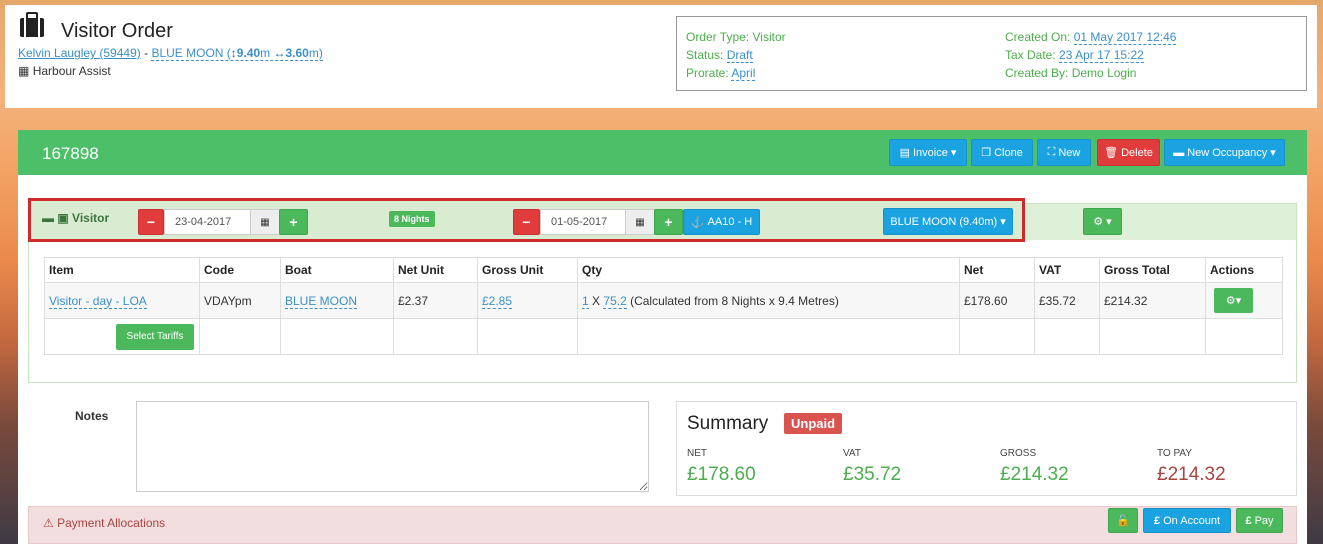  I want to click on status-badge: Unpaid, so click(813, 423).